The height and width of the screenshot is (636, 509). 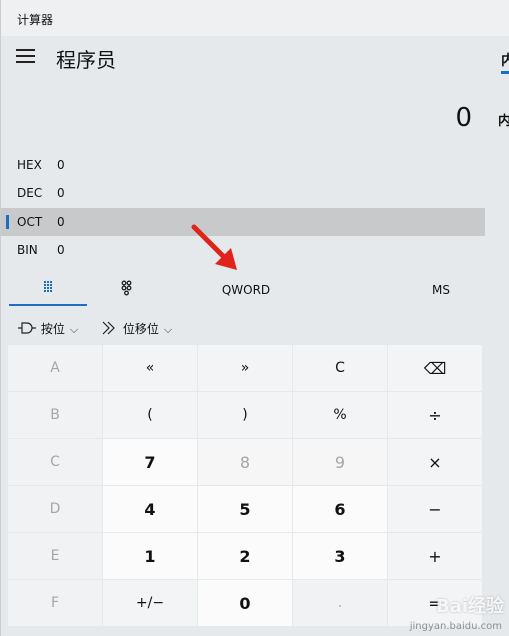 I want to click on watermark-logo: Bai经验, so click(x=469, y=606).